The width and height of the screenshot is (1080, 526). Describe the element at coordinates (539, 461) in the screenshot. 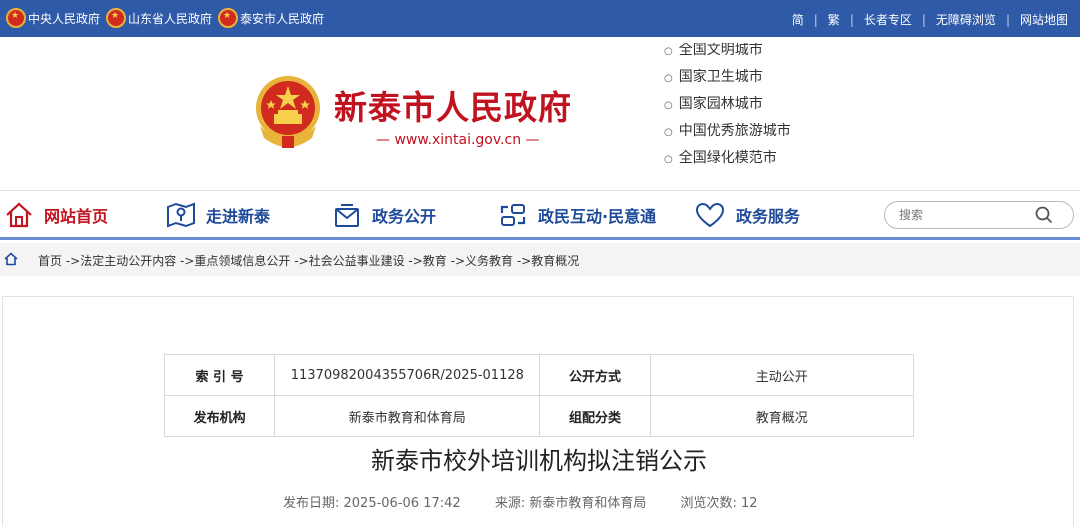

I see `article-title: 新泰市校外培训机构拟注销公示` at that location.